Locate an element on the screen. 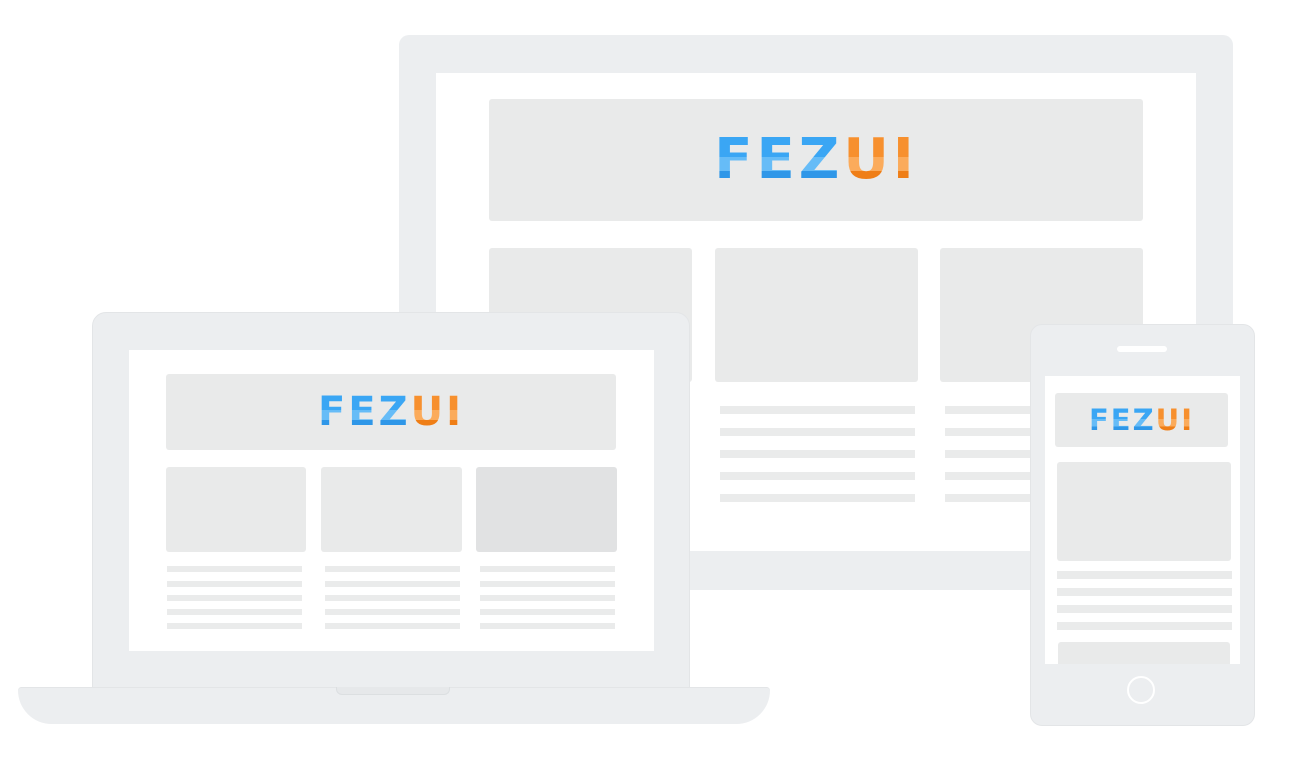  phone-footer-block is located at coordinates (1144, 653).